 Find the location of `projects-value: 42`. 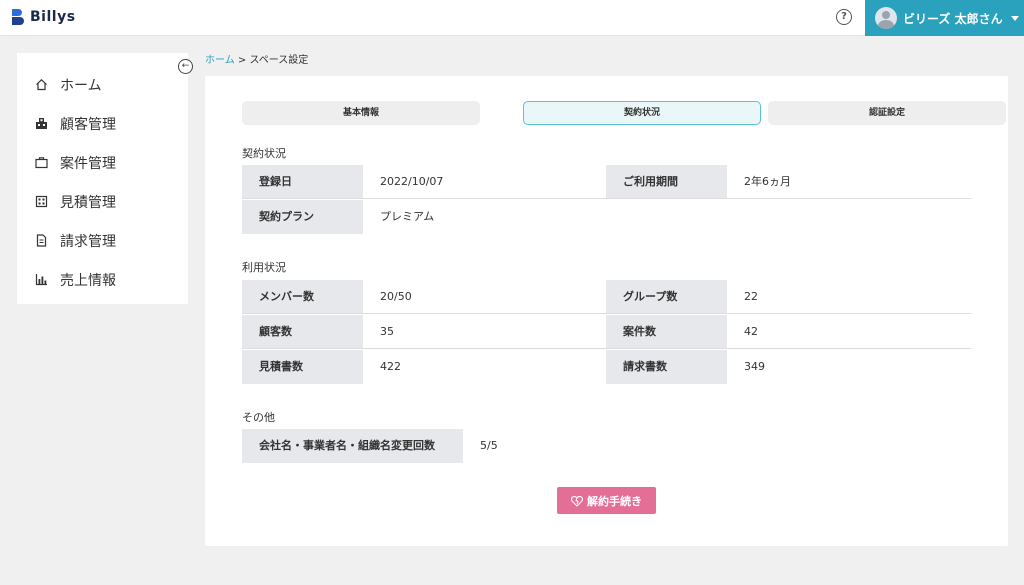

projects-value: 42 is located at coordinates (751, 331).